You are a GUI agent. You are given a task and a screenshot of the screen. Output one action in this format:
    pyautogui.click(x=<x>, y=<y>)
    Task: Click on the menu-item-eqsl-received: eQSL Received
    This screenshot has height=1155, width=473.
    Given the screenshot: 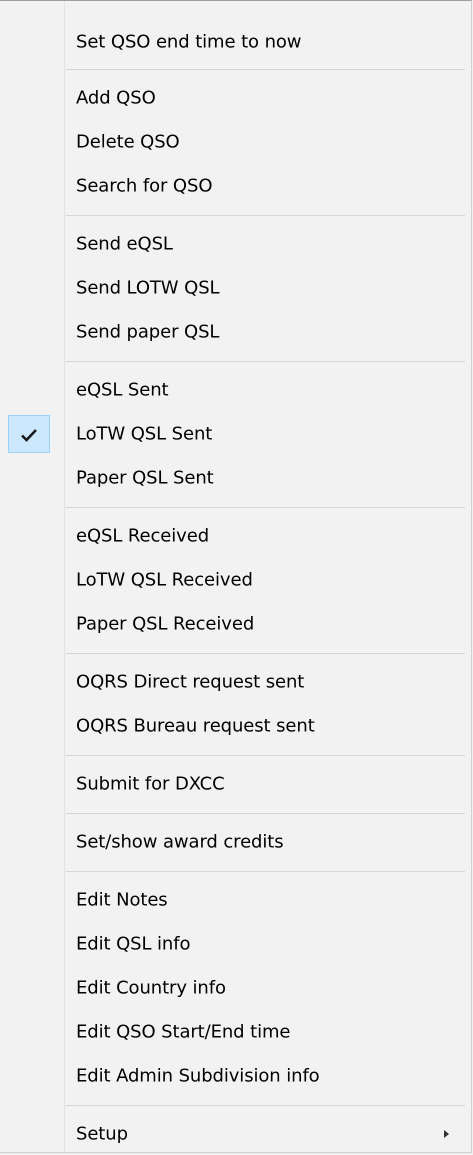 What is the action you would take?
    pyautogui.click(x=235, y=536)
    